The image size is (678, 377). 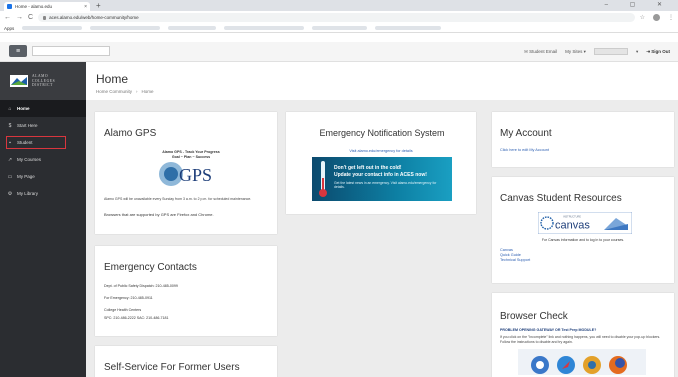 I want to click on breadcrumb: Home Community › Home, so click(x=125, y=91).